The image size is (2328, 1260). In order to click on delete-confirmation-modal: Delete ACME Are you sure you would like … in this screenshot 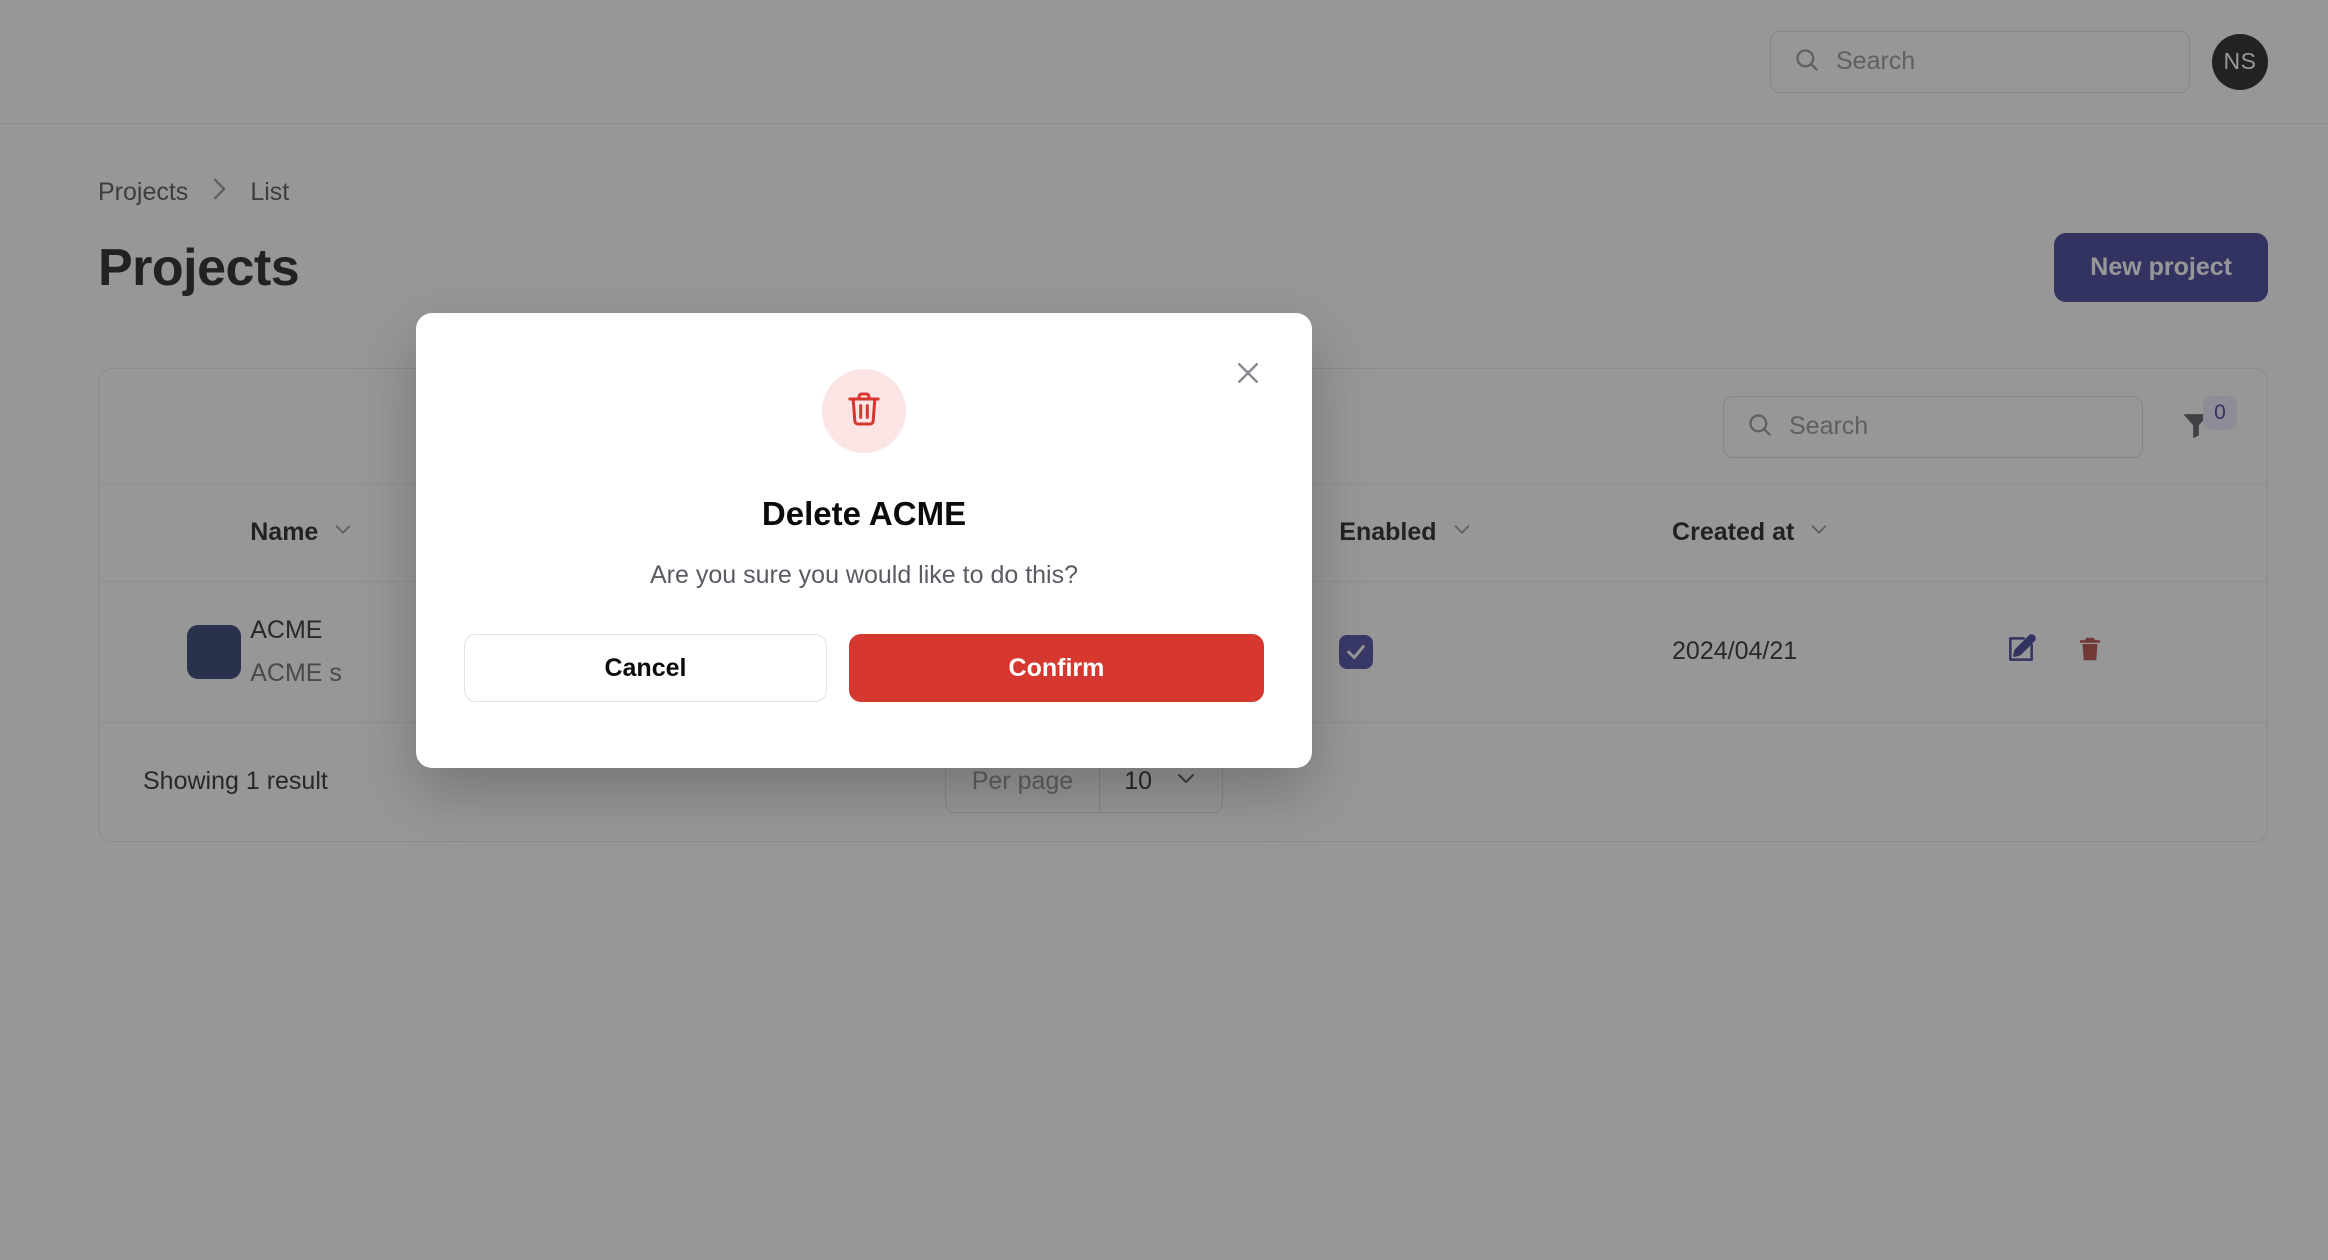, I will do `click(864, 540)`.